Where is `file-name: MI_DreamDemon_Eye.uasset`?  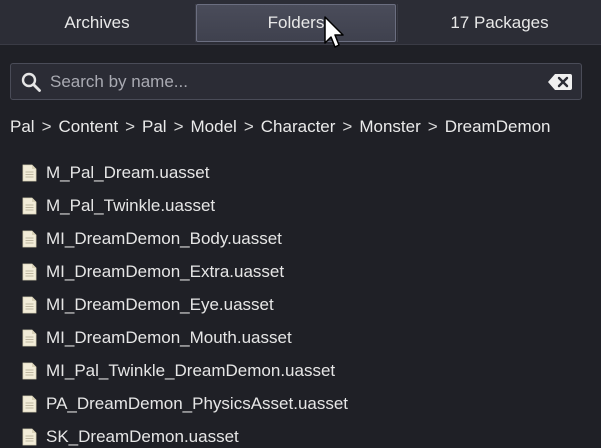 file-name: MI_DreamDemon_Eye.uasset is located at coordinates (160, 304).